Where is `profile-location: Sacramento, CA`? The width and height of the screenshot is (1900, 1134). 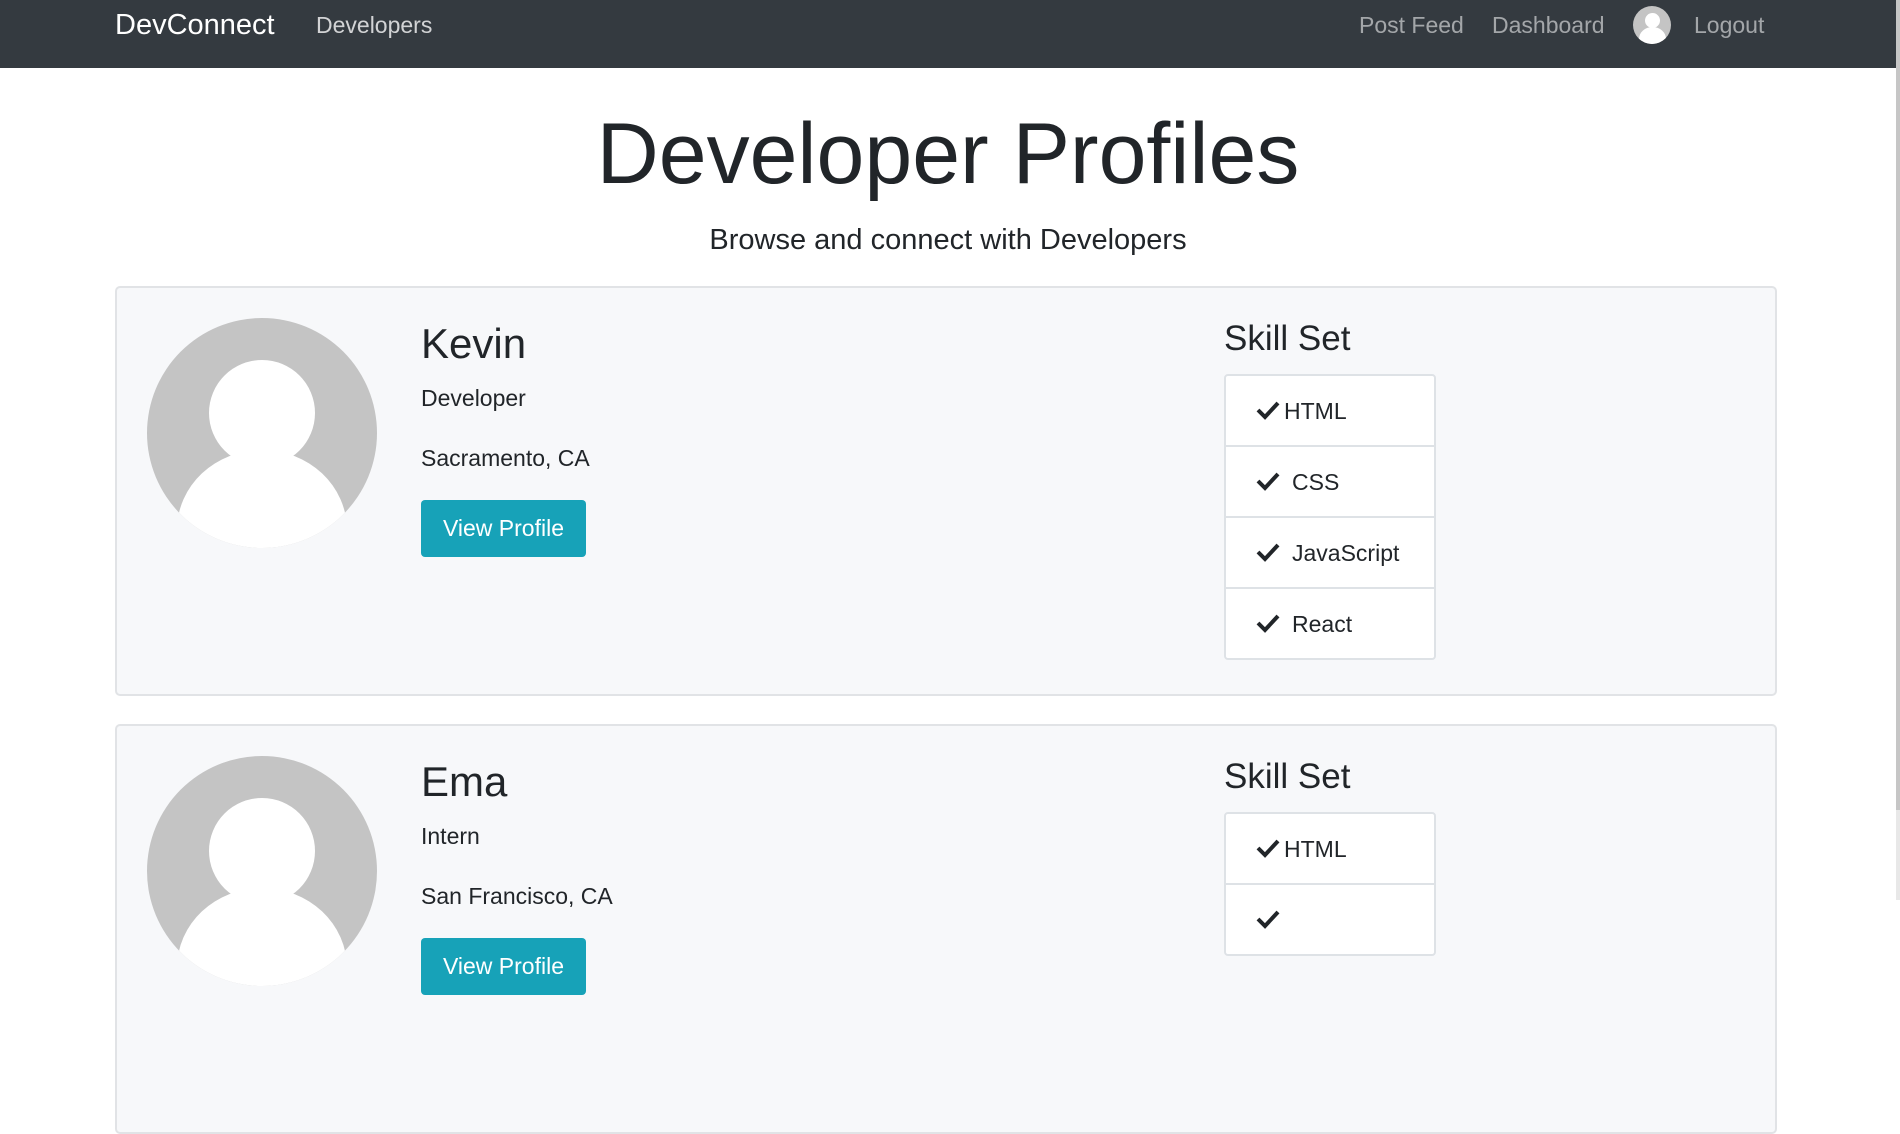
profile-location: Sacramento, CA is located at coordinates (505, 458).